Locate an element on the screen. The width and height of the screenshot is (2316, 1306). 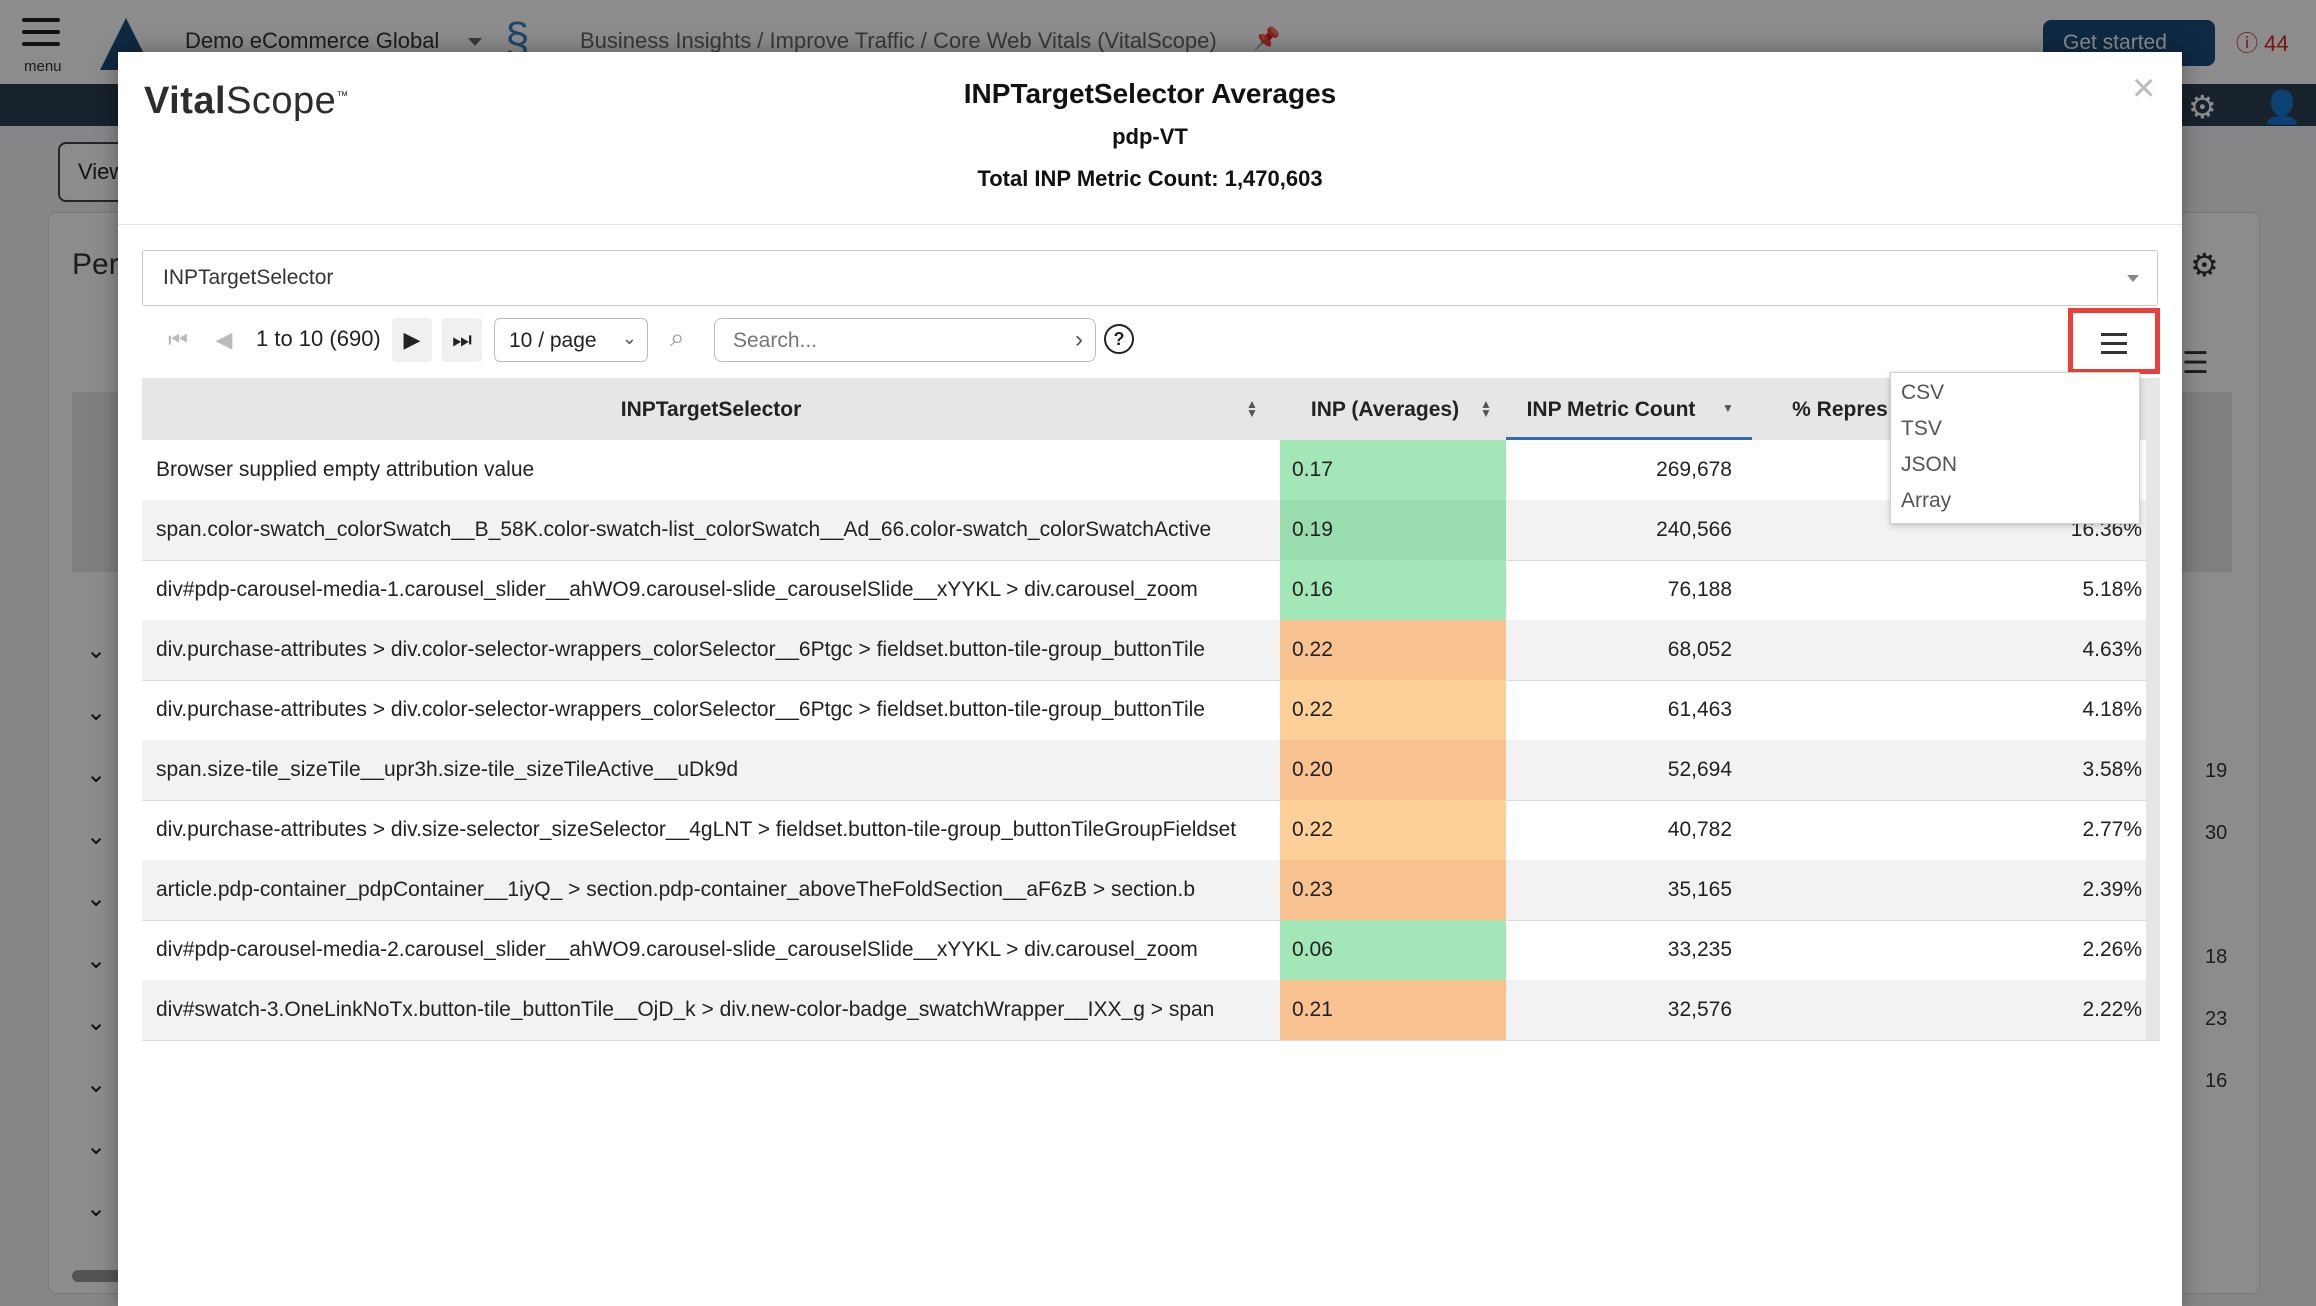
chevron-down-icon: ⌄ is located at coordinates (629, 338).